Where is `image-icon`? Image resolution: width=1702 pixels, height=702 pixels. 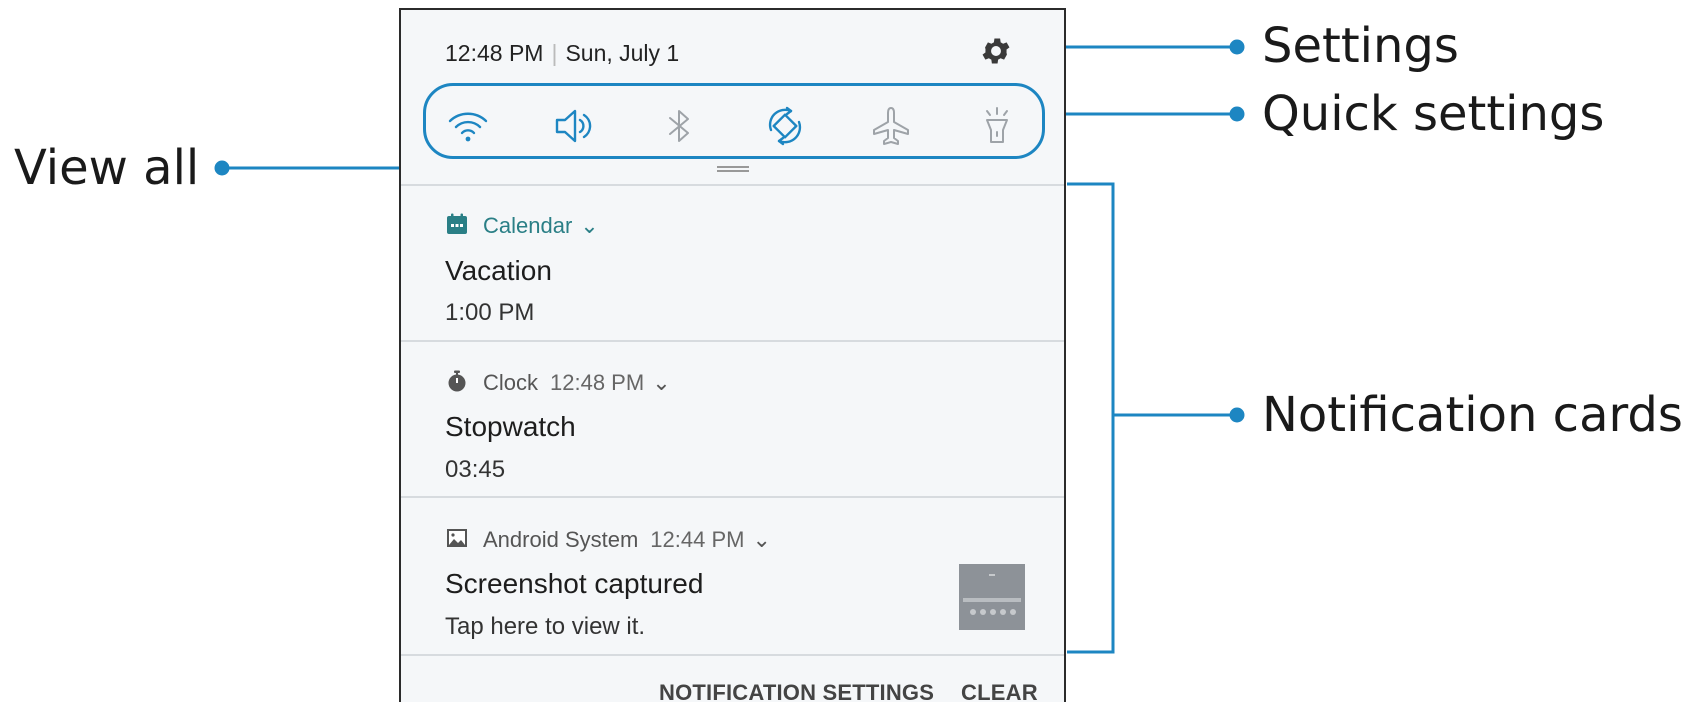
image-icon is located at coordinates (457, 538).